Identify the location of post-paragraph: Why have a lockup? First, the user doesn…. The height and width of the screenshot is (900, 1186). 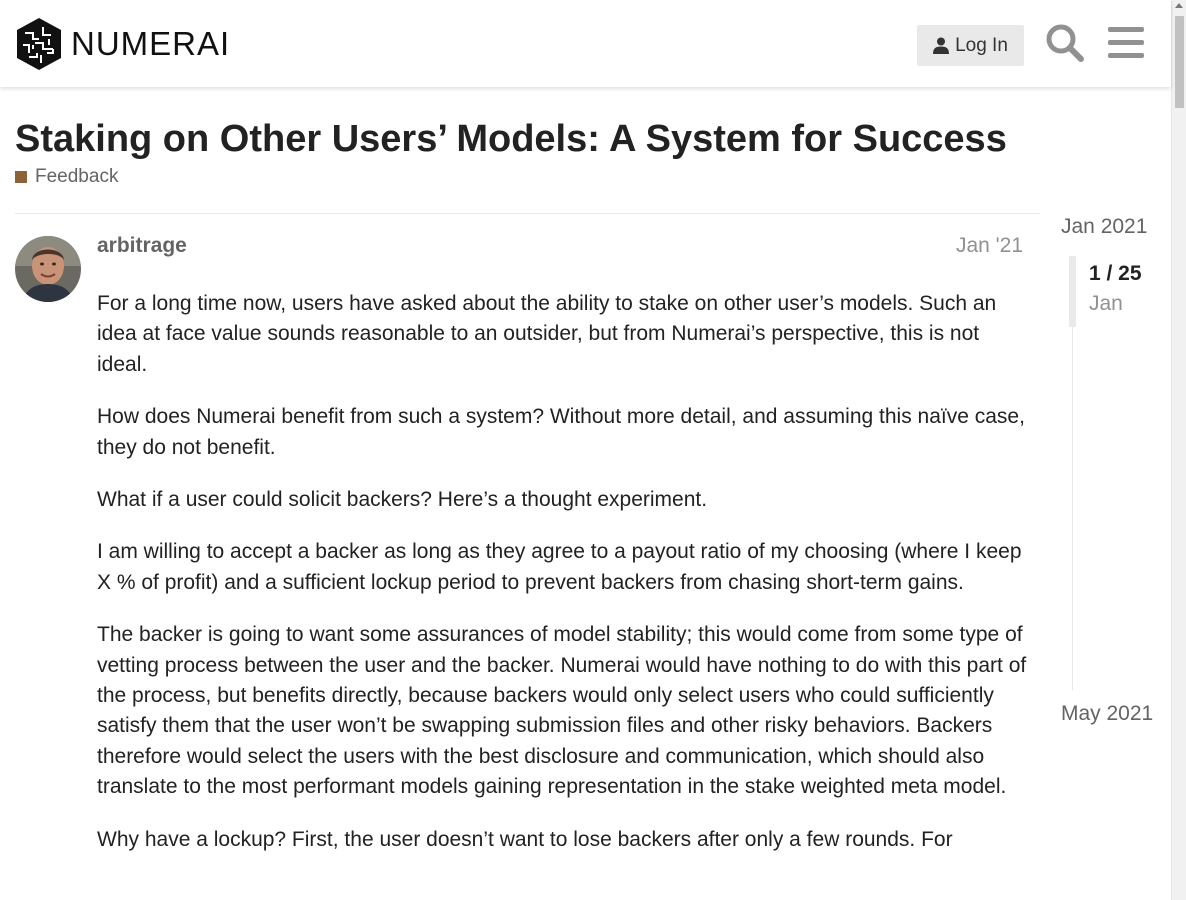
(525, 839).